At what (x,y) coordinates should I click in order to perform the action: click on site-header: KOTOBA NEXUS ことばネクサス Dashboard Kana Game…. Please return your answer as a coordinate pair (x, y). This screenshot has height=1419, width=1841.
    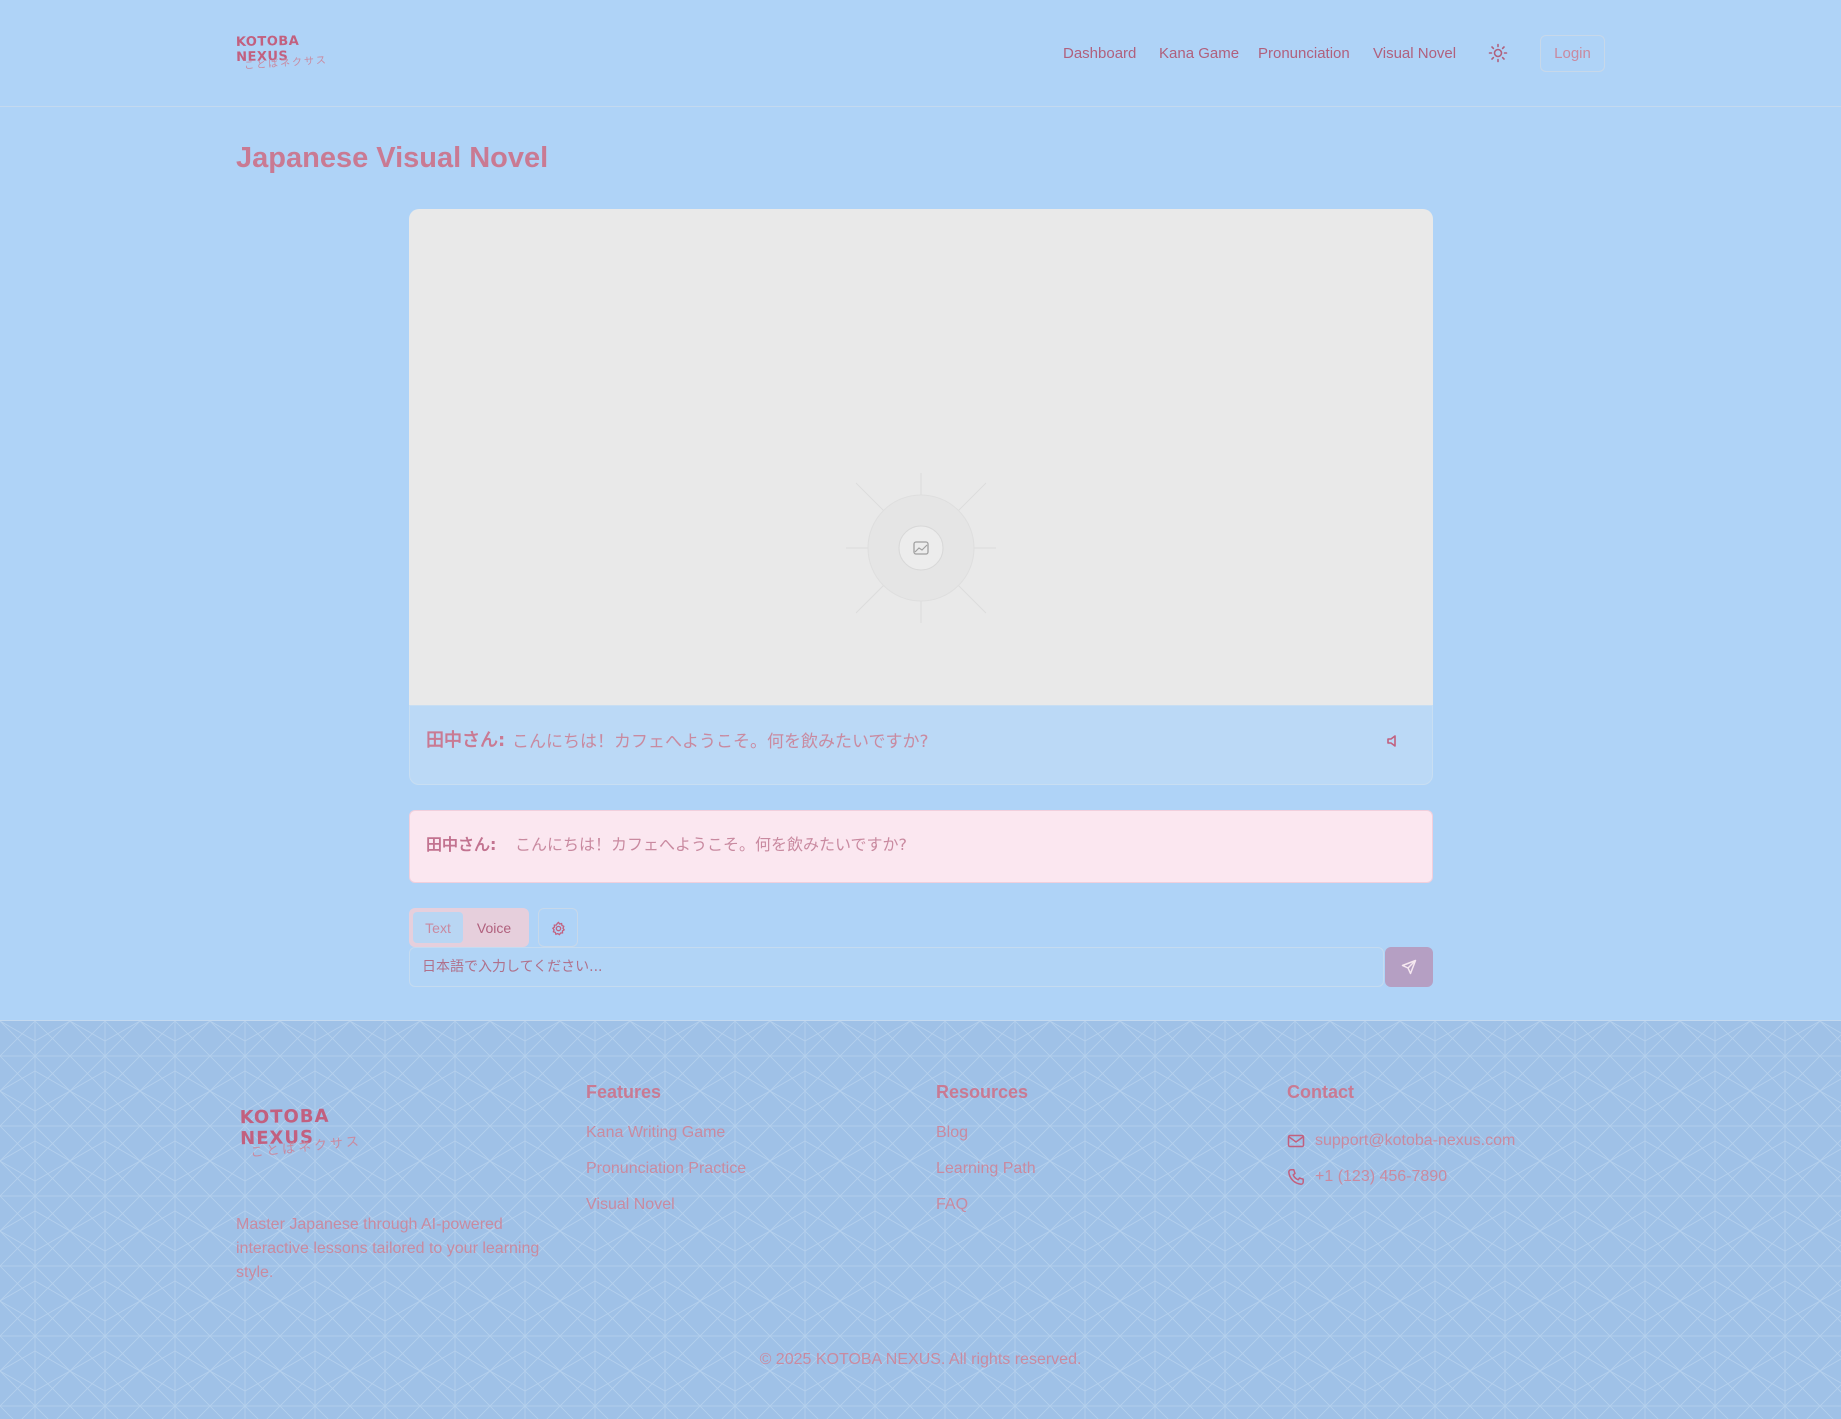
    Looking at the image, I should click on (920, 53).